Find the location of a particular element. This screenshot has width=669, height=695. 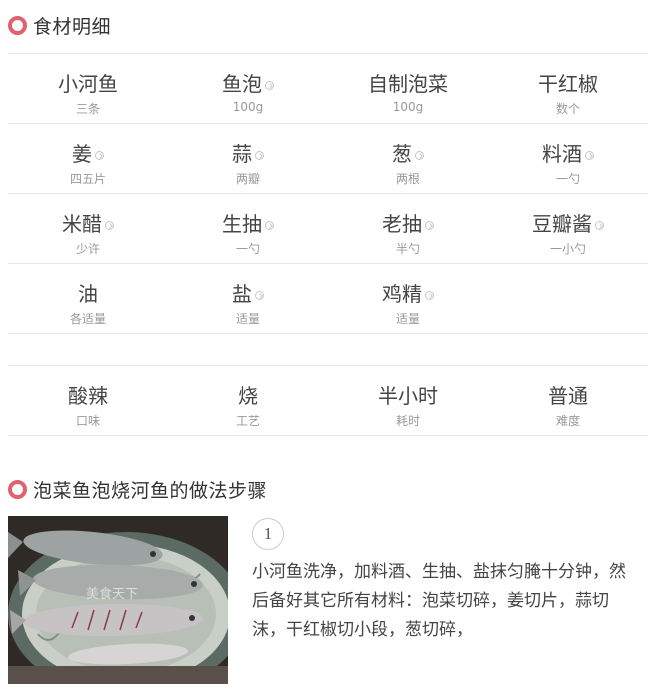

ingredient-item: 豆瓣酱一小勺 is located at coordinates (568, 228).